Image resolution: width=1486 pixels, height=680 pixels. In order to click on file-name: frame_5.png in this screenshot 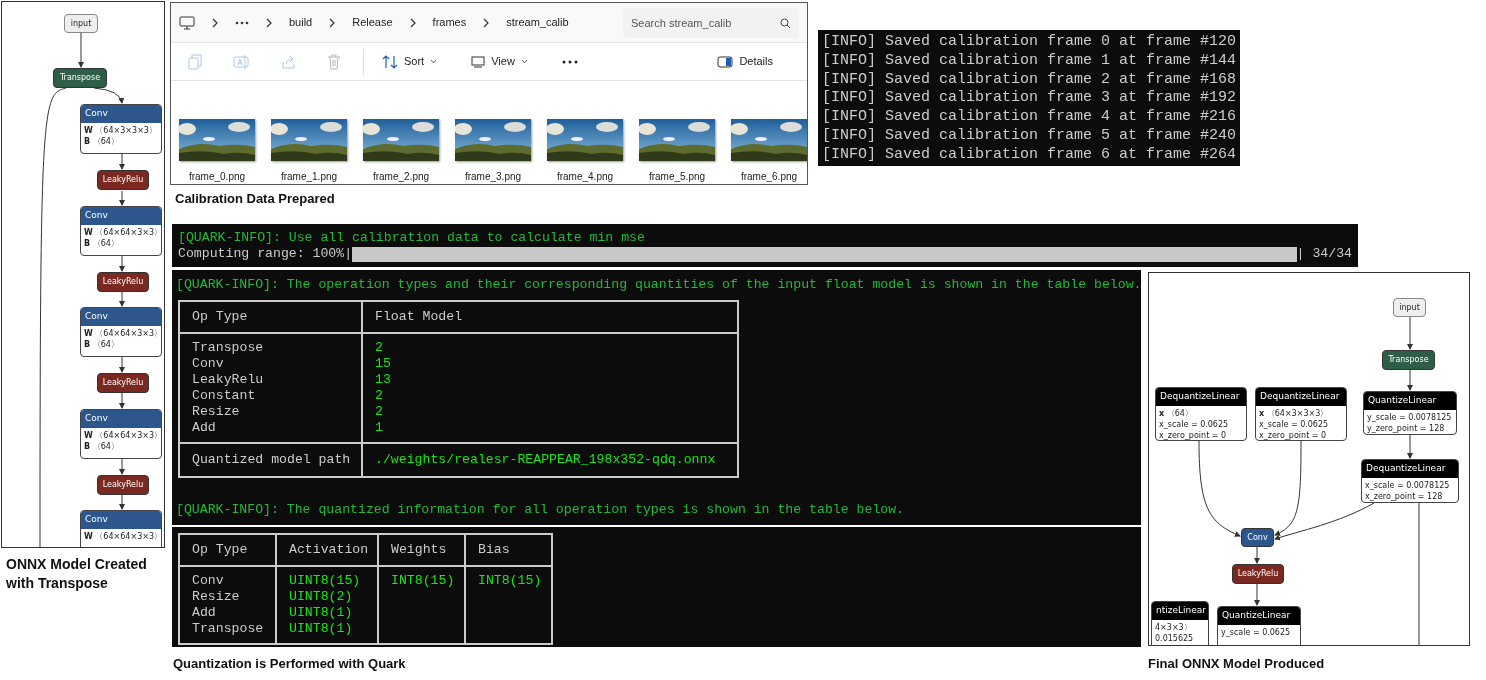, I will do `click(677, 176)`.